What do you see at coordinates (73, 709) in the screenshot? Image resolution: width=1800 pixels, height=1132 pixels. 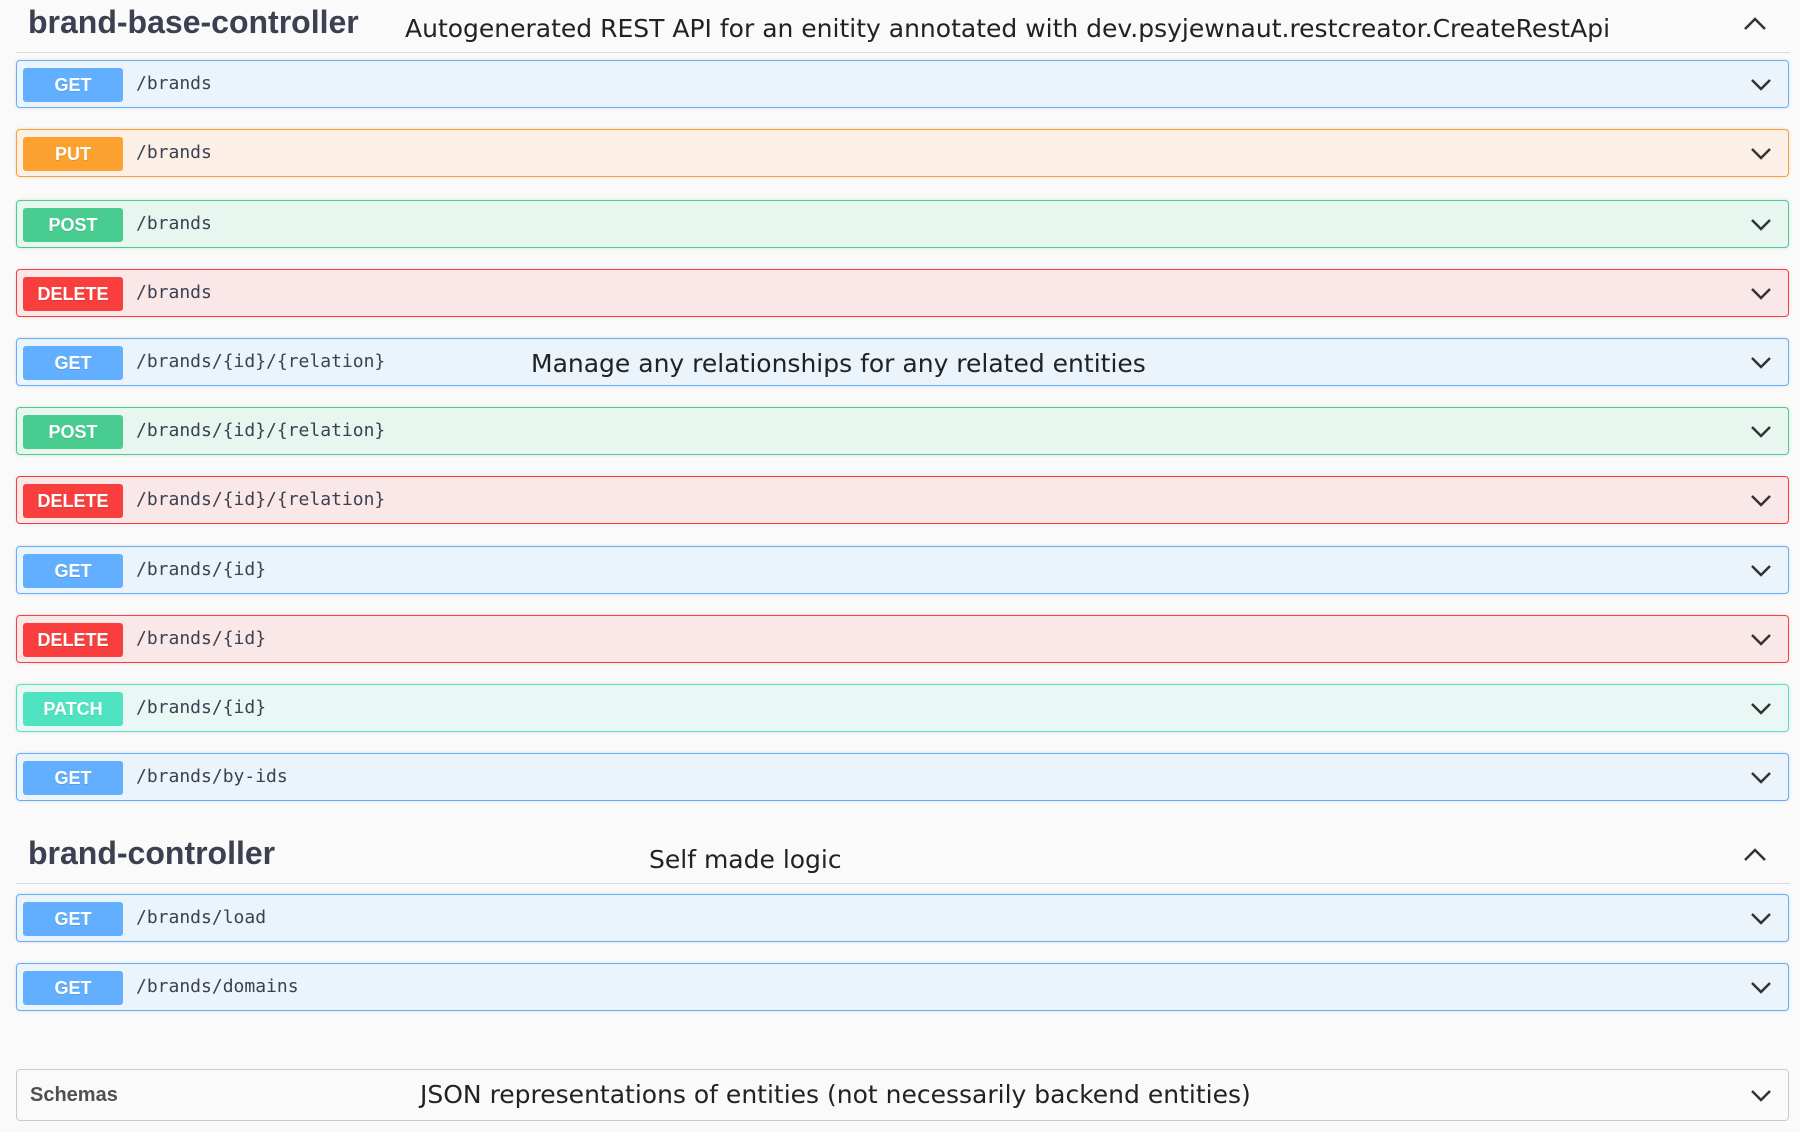 I see `method-badge: PATCH` at bounding box center [73, 709].